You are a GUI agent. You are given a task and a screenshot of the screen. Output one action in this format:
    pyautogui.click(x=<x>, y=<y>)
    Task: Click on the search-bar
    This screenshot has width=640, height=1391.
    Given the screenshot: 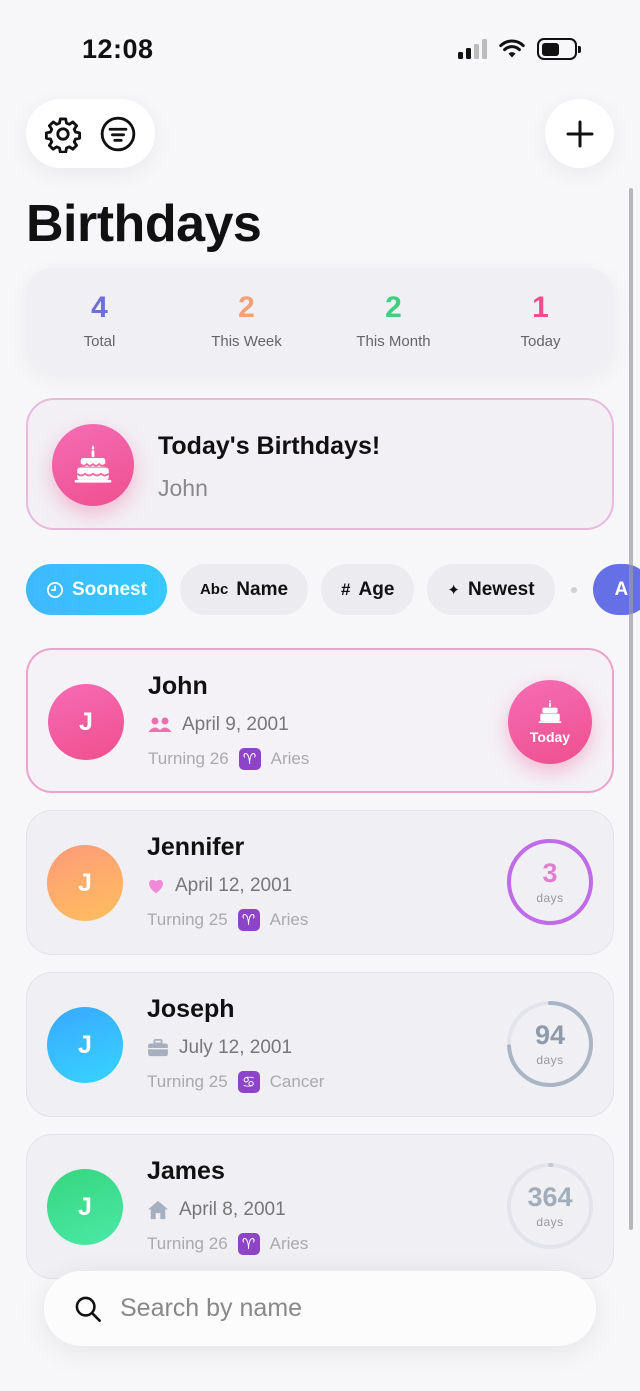 What is the action you would take?
    pyautogui.click(x=320, y=1308)
    